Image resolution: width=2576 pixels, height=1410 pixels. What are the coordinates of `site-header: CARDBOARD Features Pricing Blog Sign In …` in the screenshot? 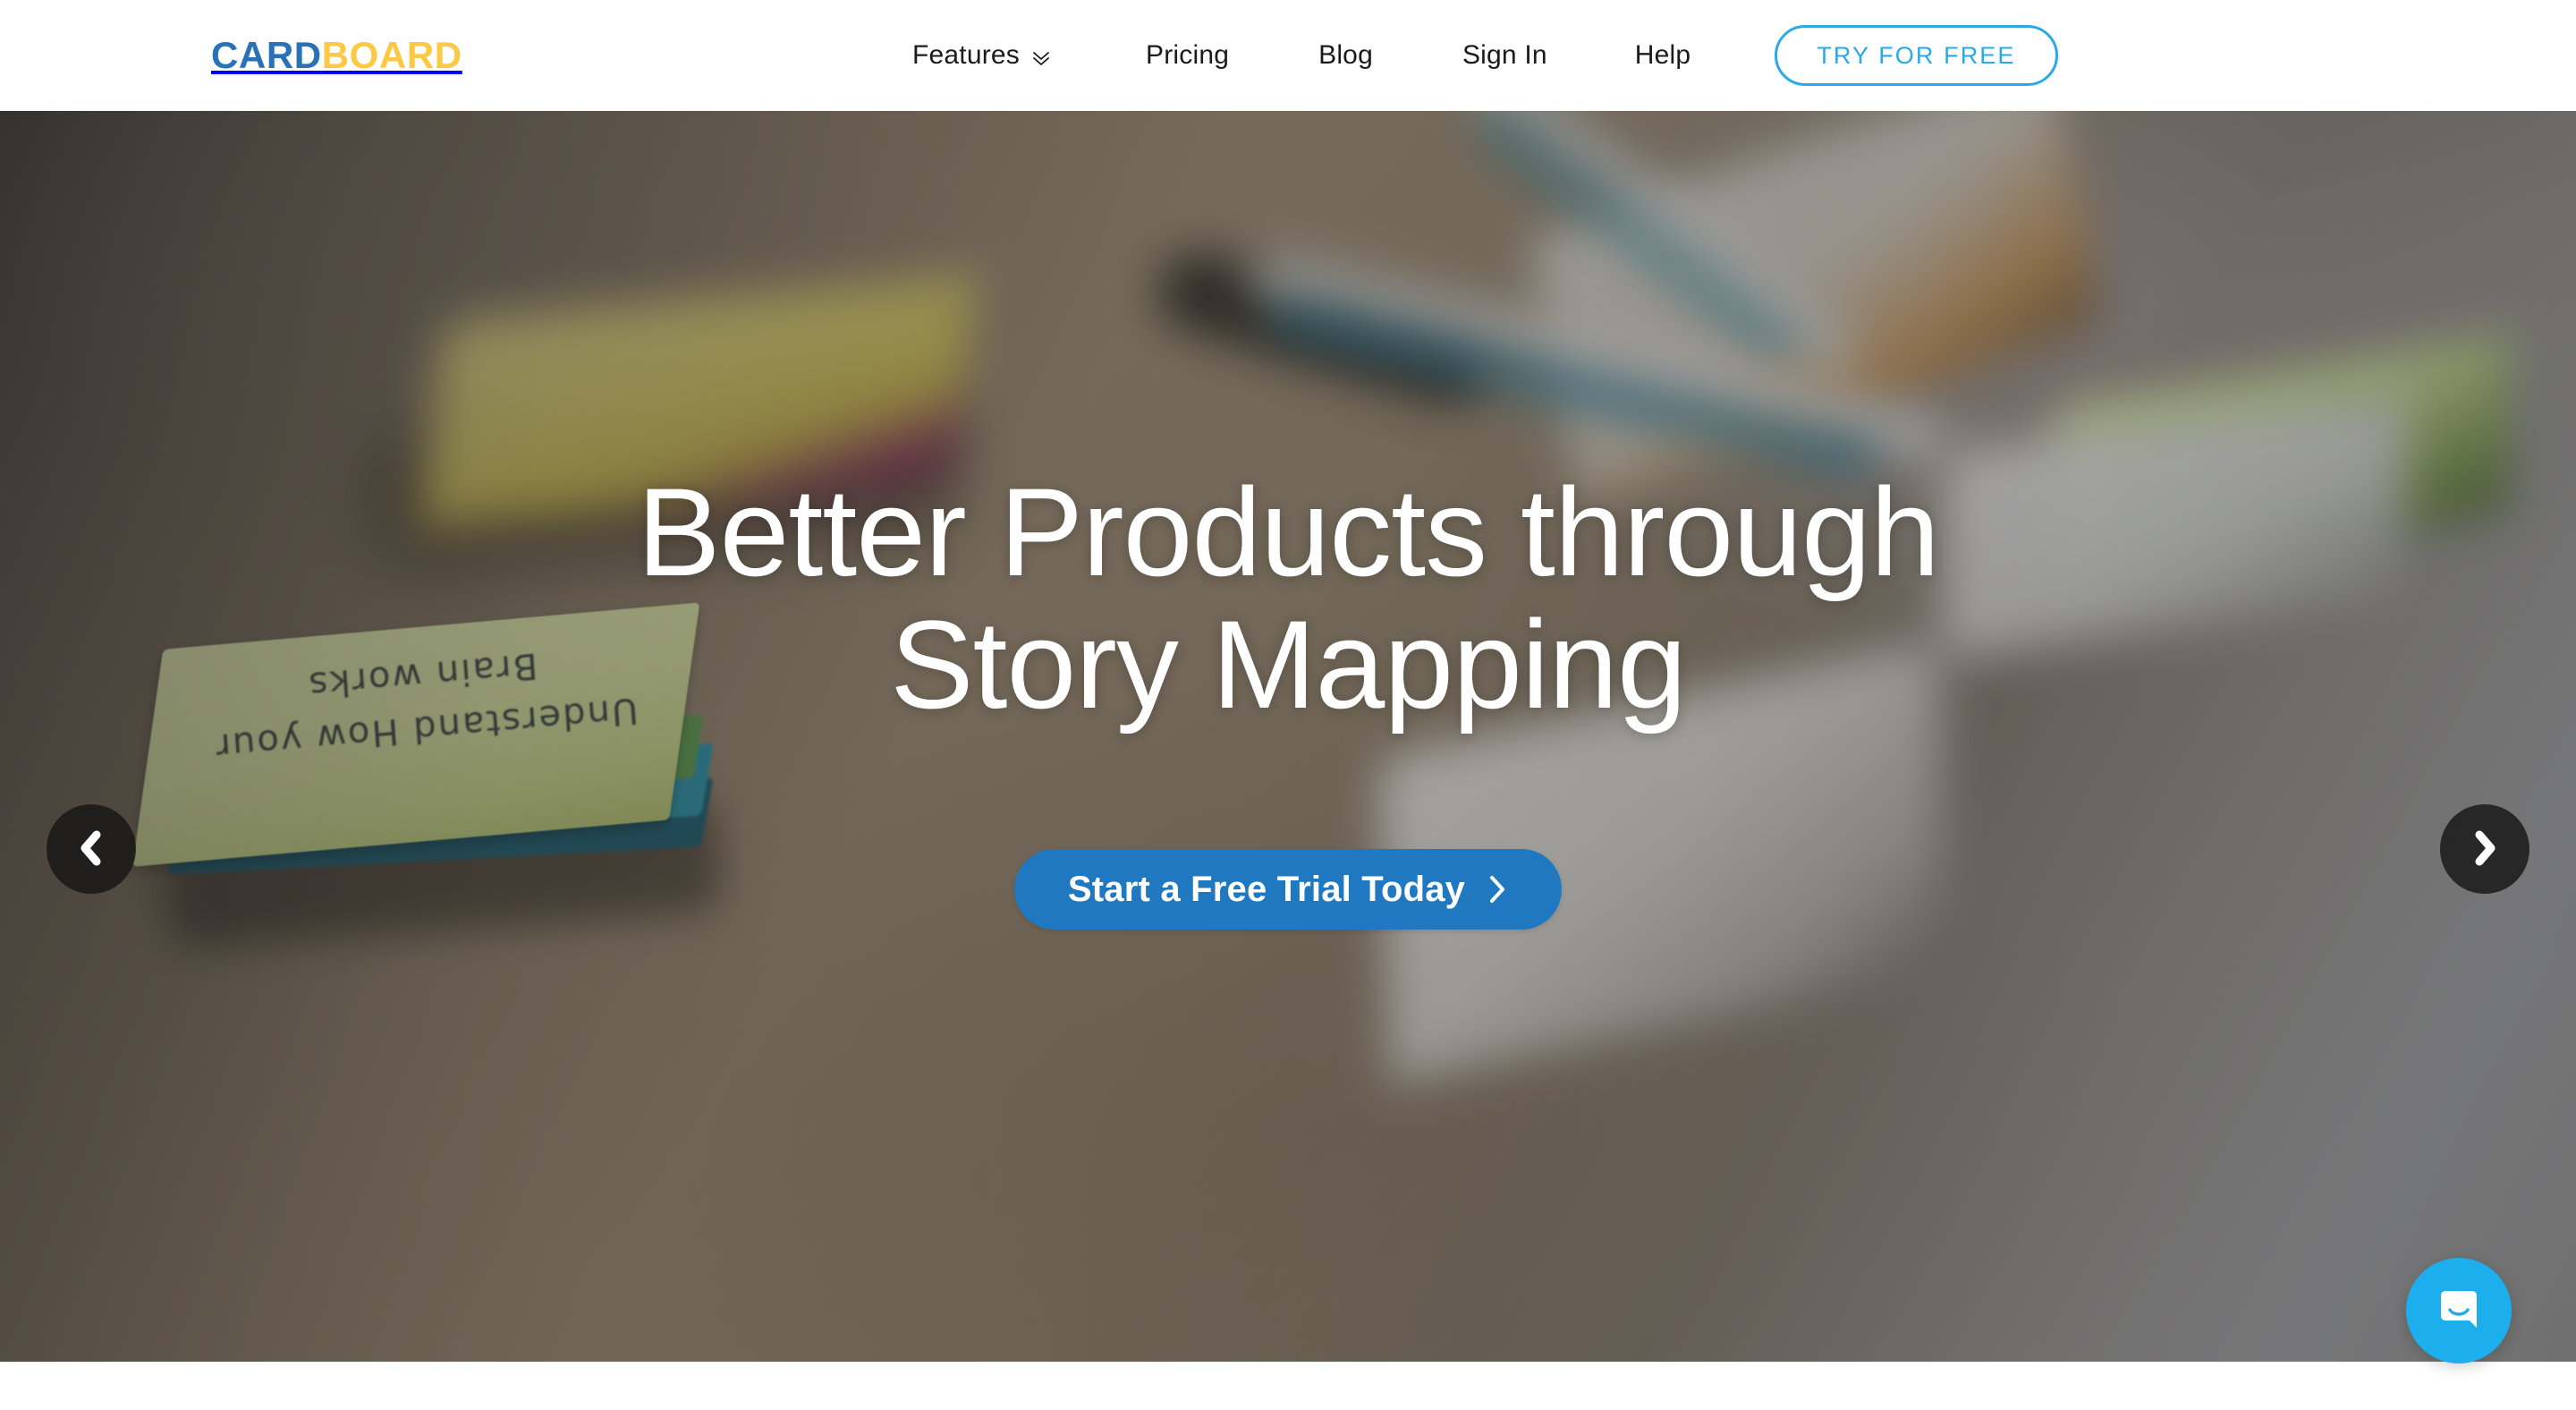 It's located at (1288, 56).